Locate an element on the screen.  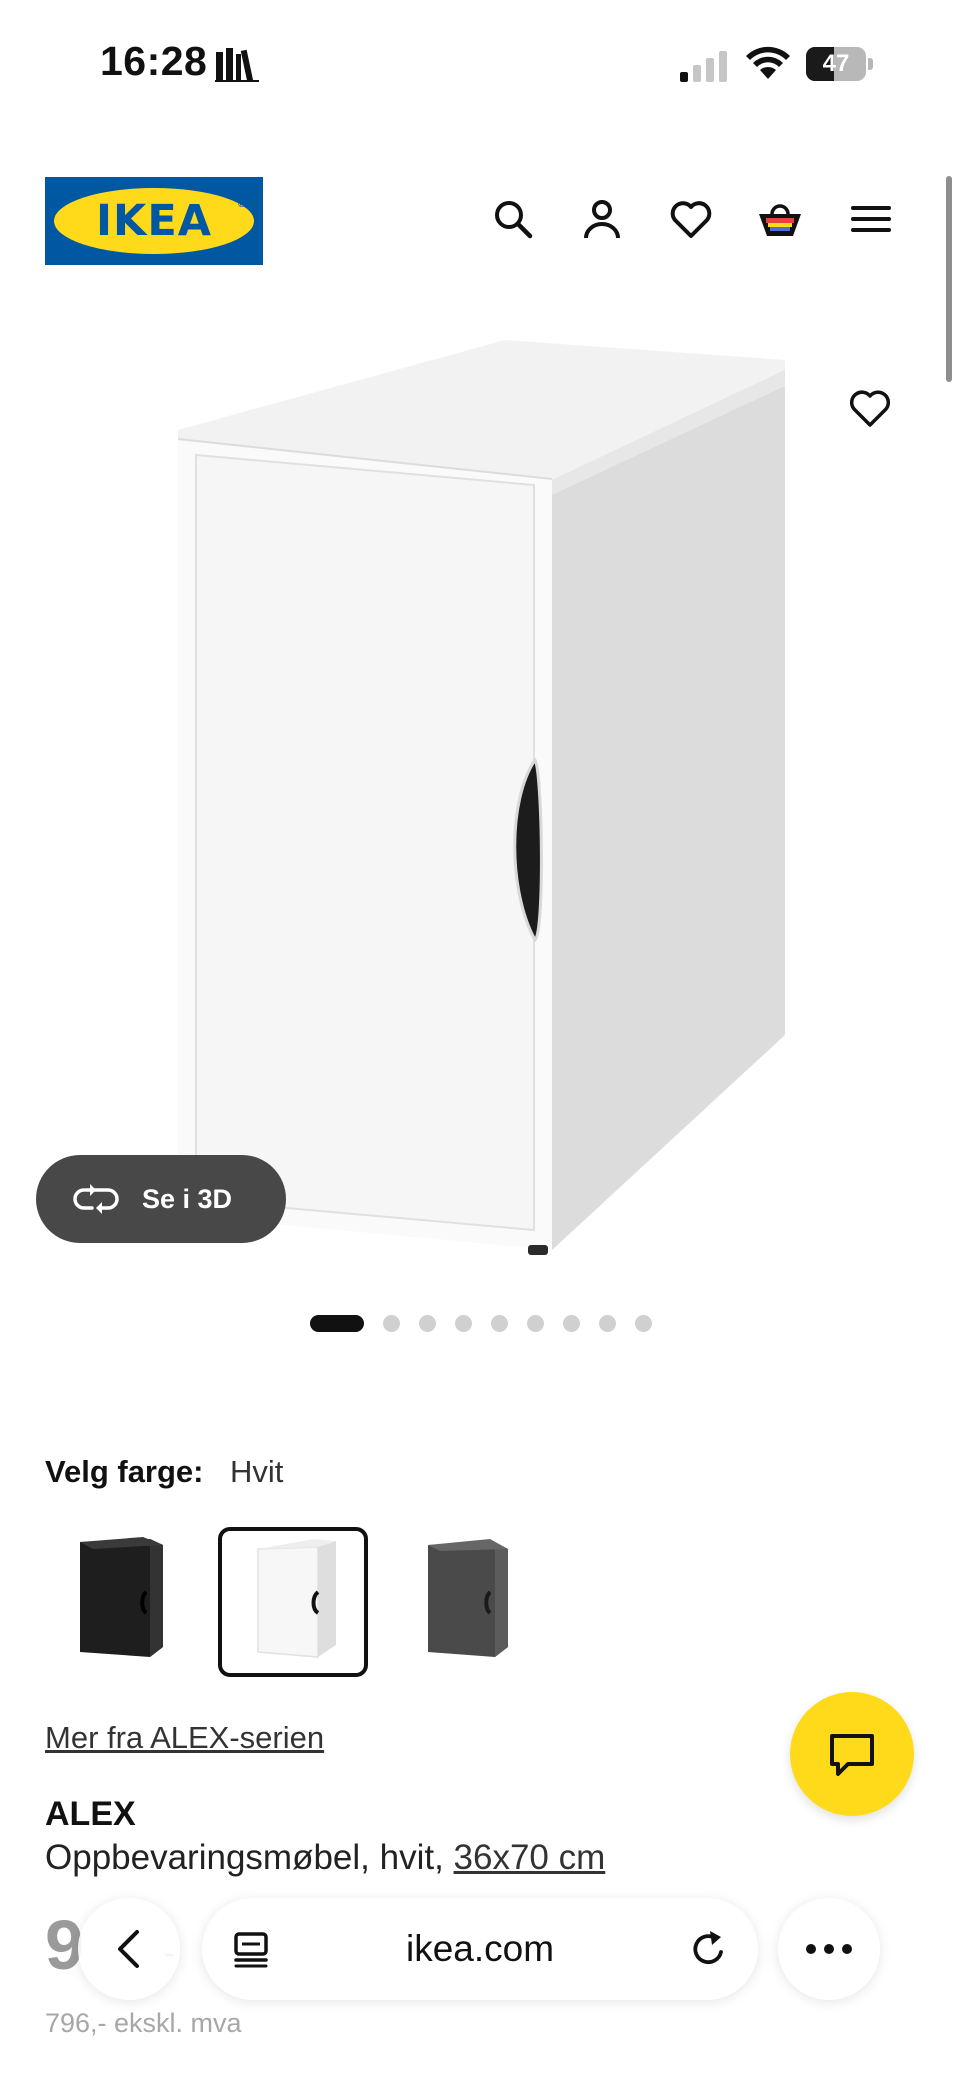
color-swatch-white is located at coordinates (293, 1602).